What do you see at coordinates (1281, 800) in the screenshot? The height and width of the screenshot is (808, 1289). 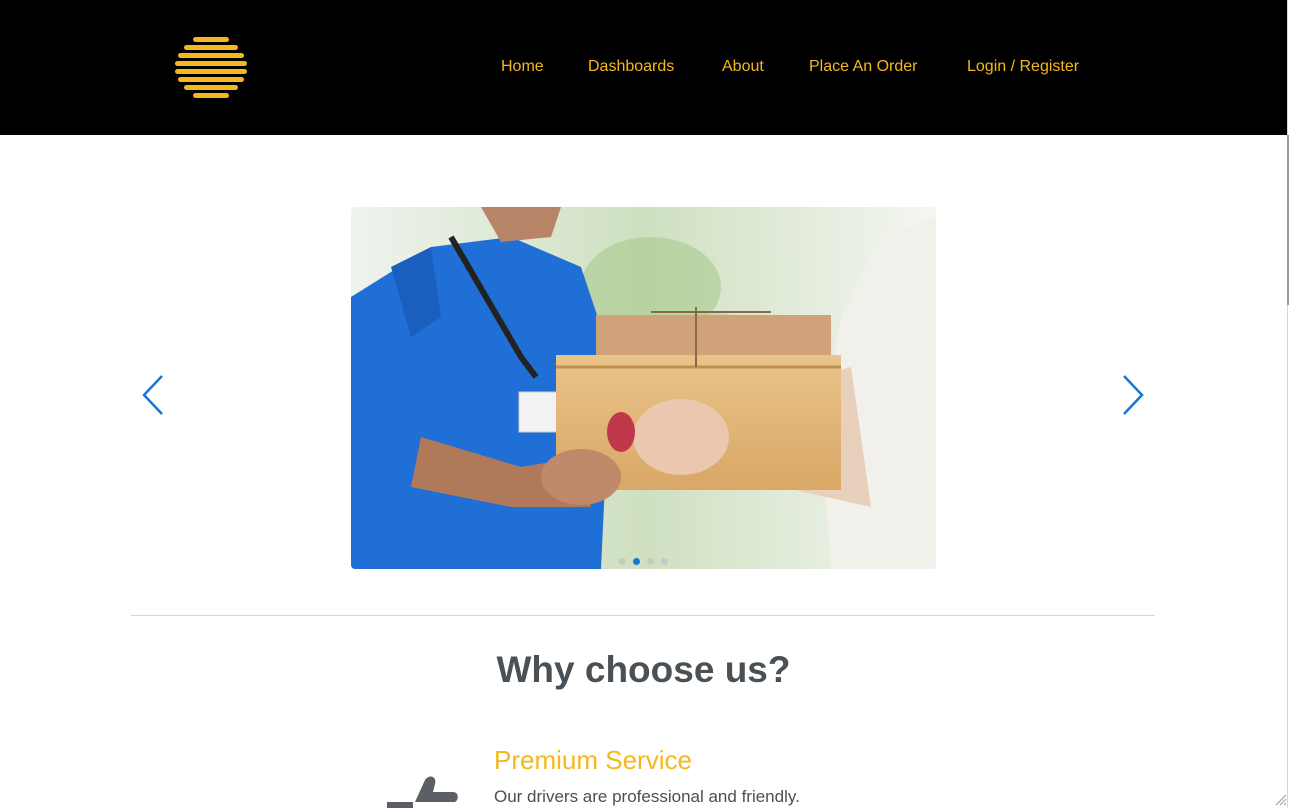 I see `resize-grip-icon` at bounding box center [1281, 800].